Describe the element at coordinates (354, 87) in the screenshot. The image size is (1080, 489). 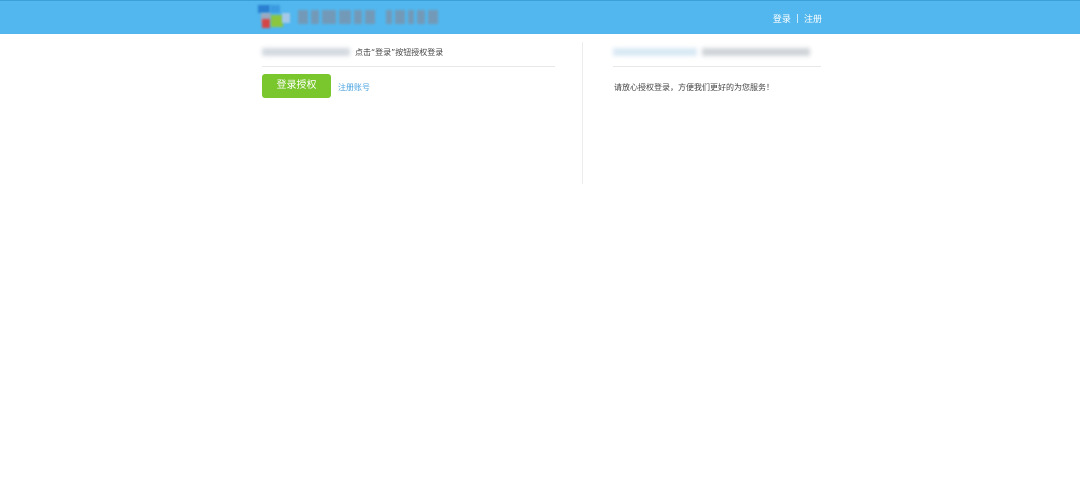
I see `register-account-link: 注册账号` at that location.